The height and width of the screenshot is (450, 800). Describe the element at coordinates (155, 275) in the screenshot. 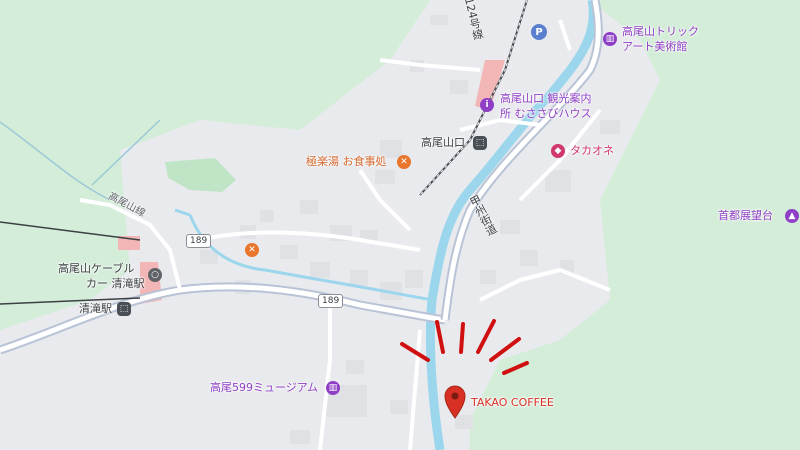

I see `cable-car-icon: ○` at that location.